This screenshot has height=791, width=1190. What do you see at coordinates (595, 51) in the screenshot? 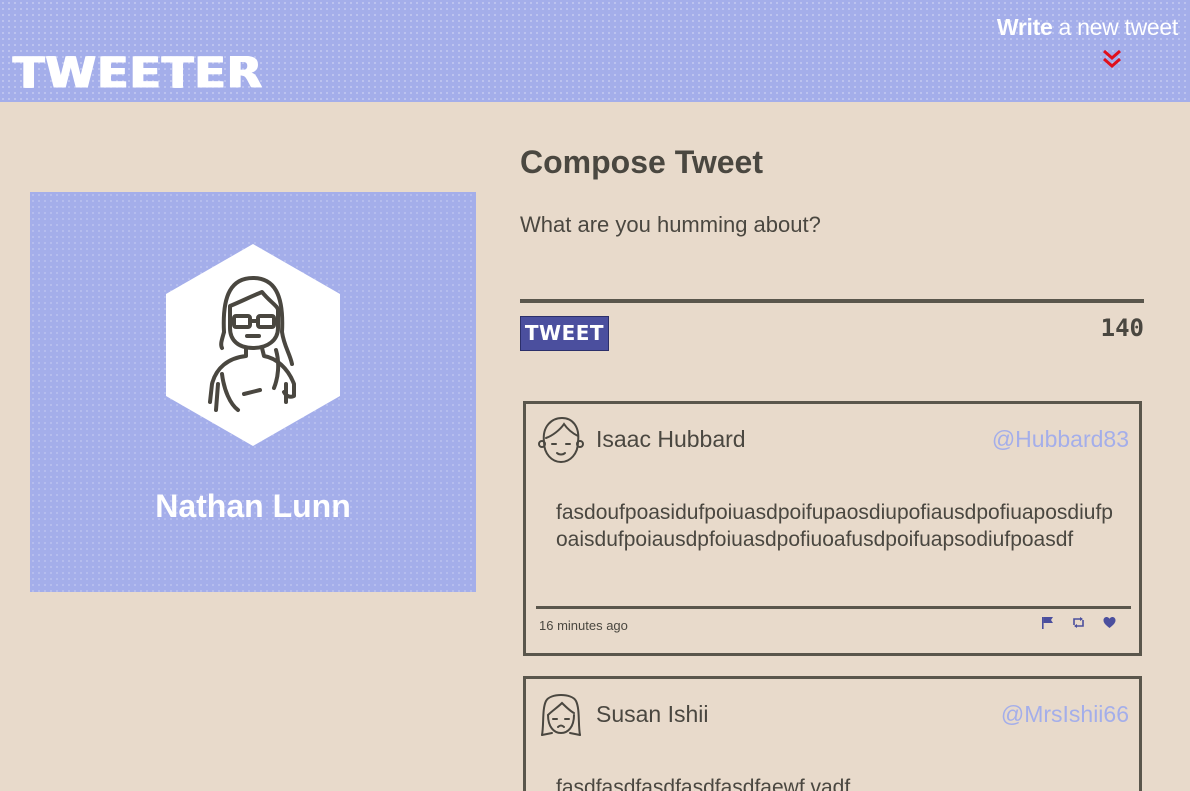
I see `top-nav: TWEETER Write a new tweet` at bounding box center [595, 51].